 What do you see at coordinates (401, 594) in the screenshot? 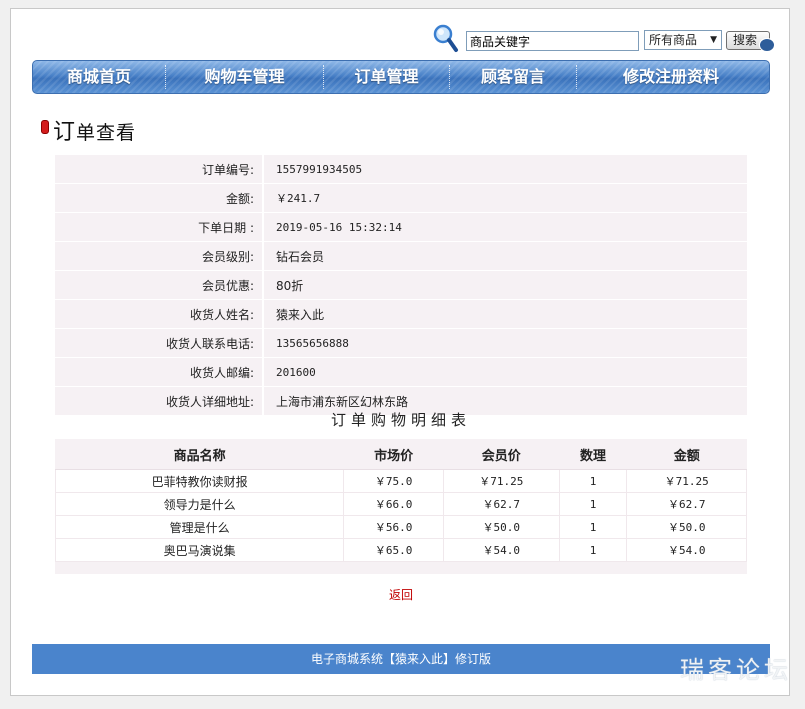
I see `back-link: 返回` at bounding box center [401, 594].